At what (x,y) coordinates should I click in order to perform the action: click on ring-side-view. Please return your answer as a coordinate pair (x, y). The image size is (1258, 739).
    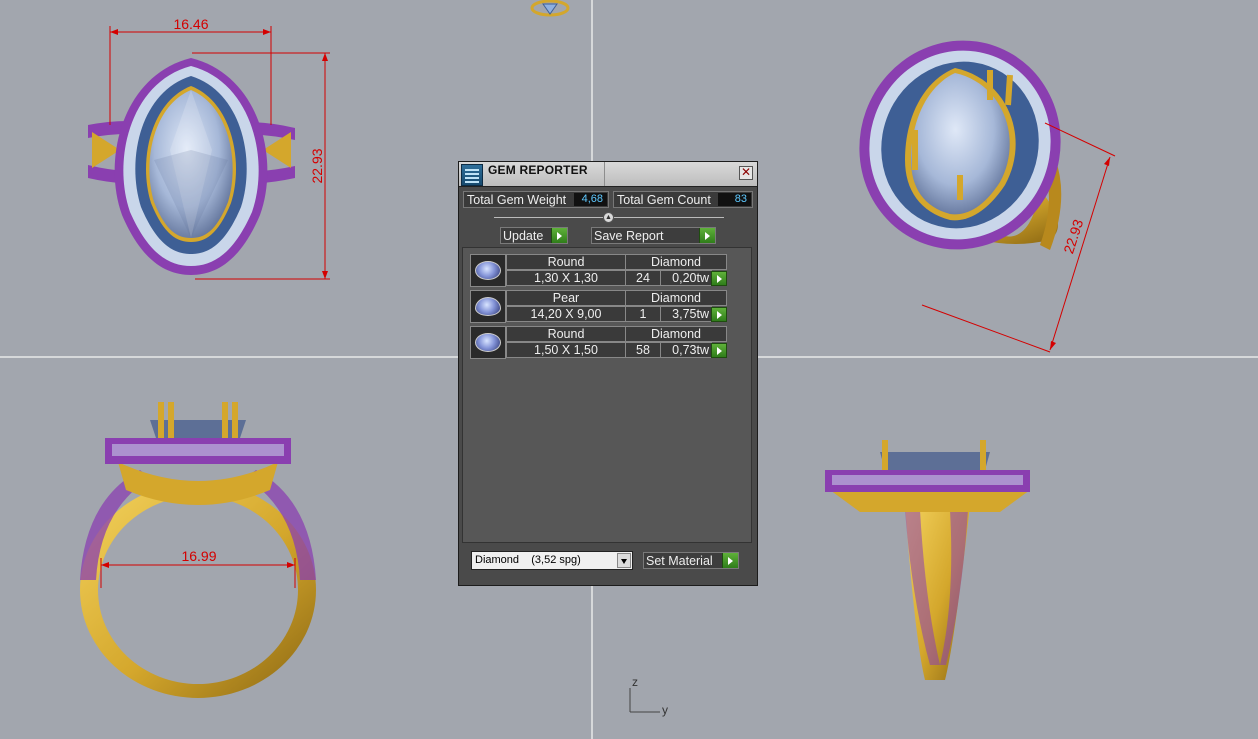
    Looking at the image, I should click on (927, 560).